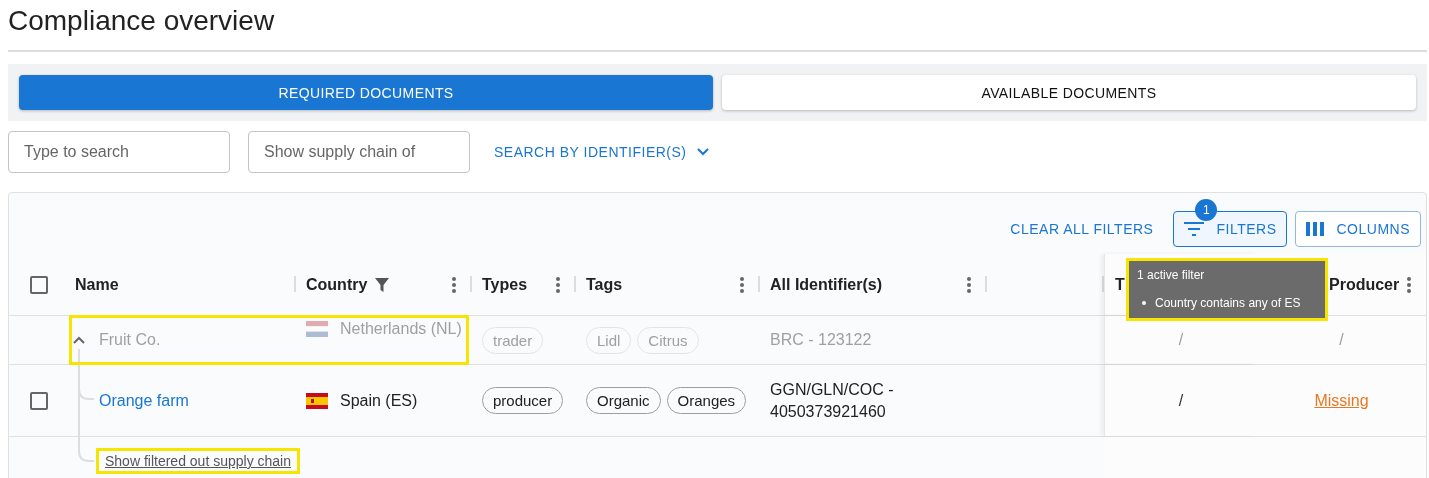 The width and height of the screenshot is (1429, 478). What do you see at coordinates (1364, 284) in the screenshot?
I see `column-header: Producer` at bounding box center [1364, 284].